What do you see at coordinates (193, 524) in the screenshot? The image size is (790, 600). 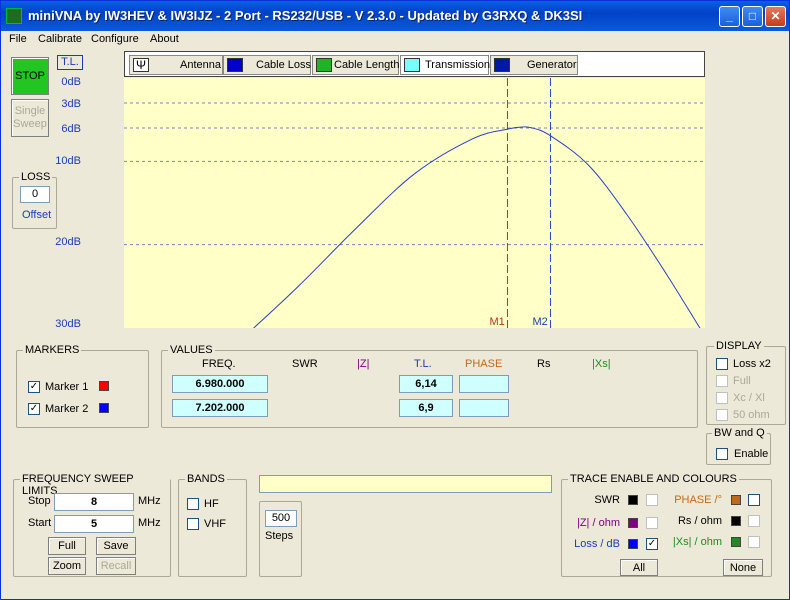 I see `vhf-checkbox` at bounding box center [193, 524].